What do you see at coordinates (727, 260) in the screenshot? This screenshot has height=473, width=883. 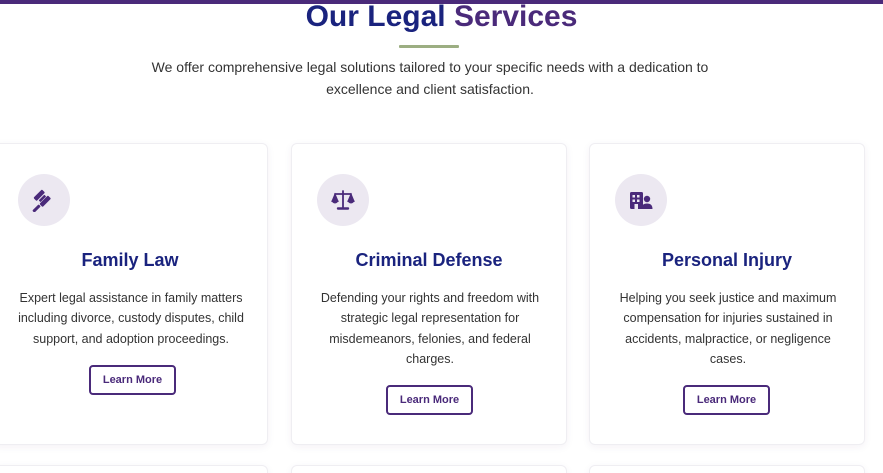 I see `service-title: Personal Injury` at bounding box center [727, 260].